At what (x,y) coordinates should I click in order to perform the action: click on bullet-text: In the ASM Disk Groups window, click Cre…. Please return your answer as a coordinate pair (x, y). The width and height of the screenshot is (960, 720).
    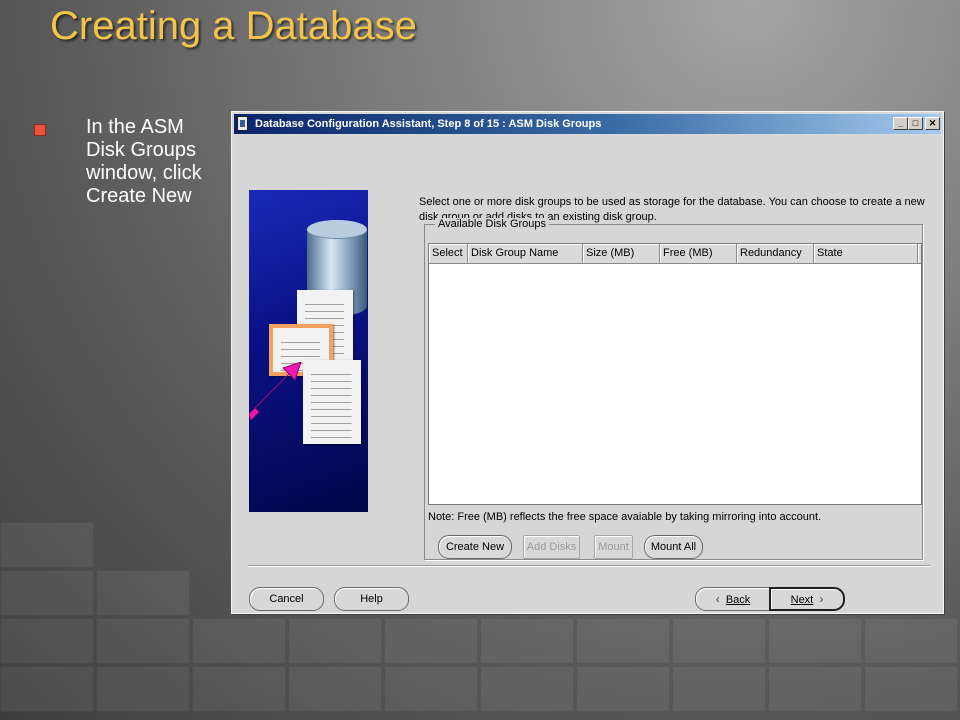
    Looking at the image, I should click on (144, 161).